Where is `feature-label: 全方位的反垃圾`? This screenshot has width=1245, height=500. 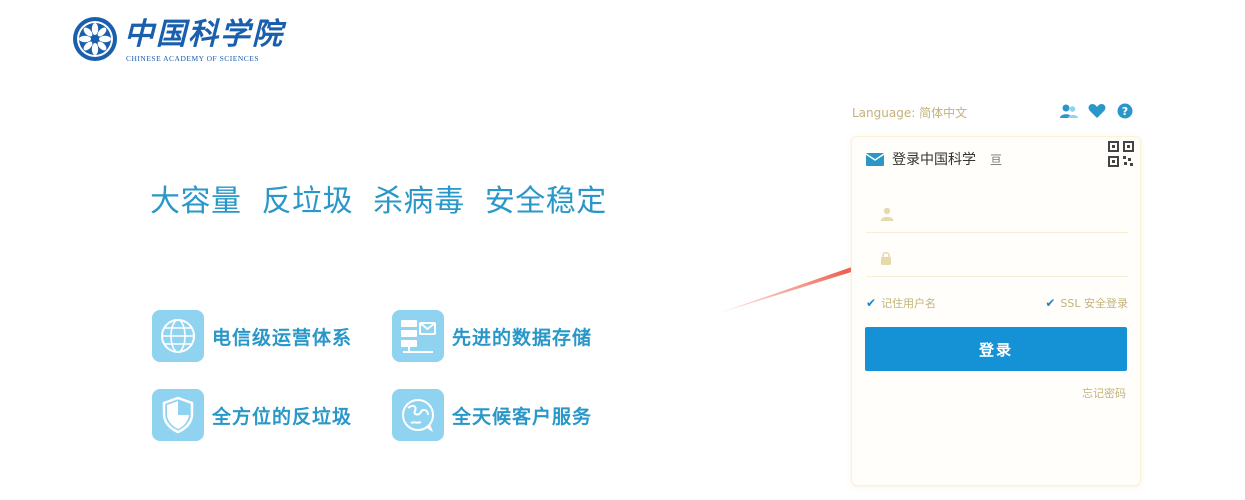 feature-label: 全方位的反垃圾 is located at coordinates (282, 416).